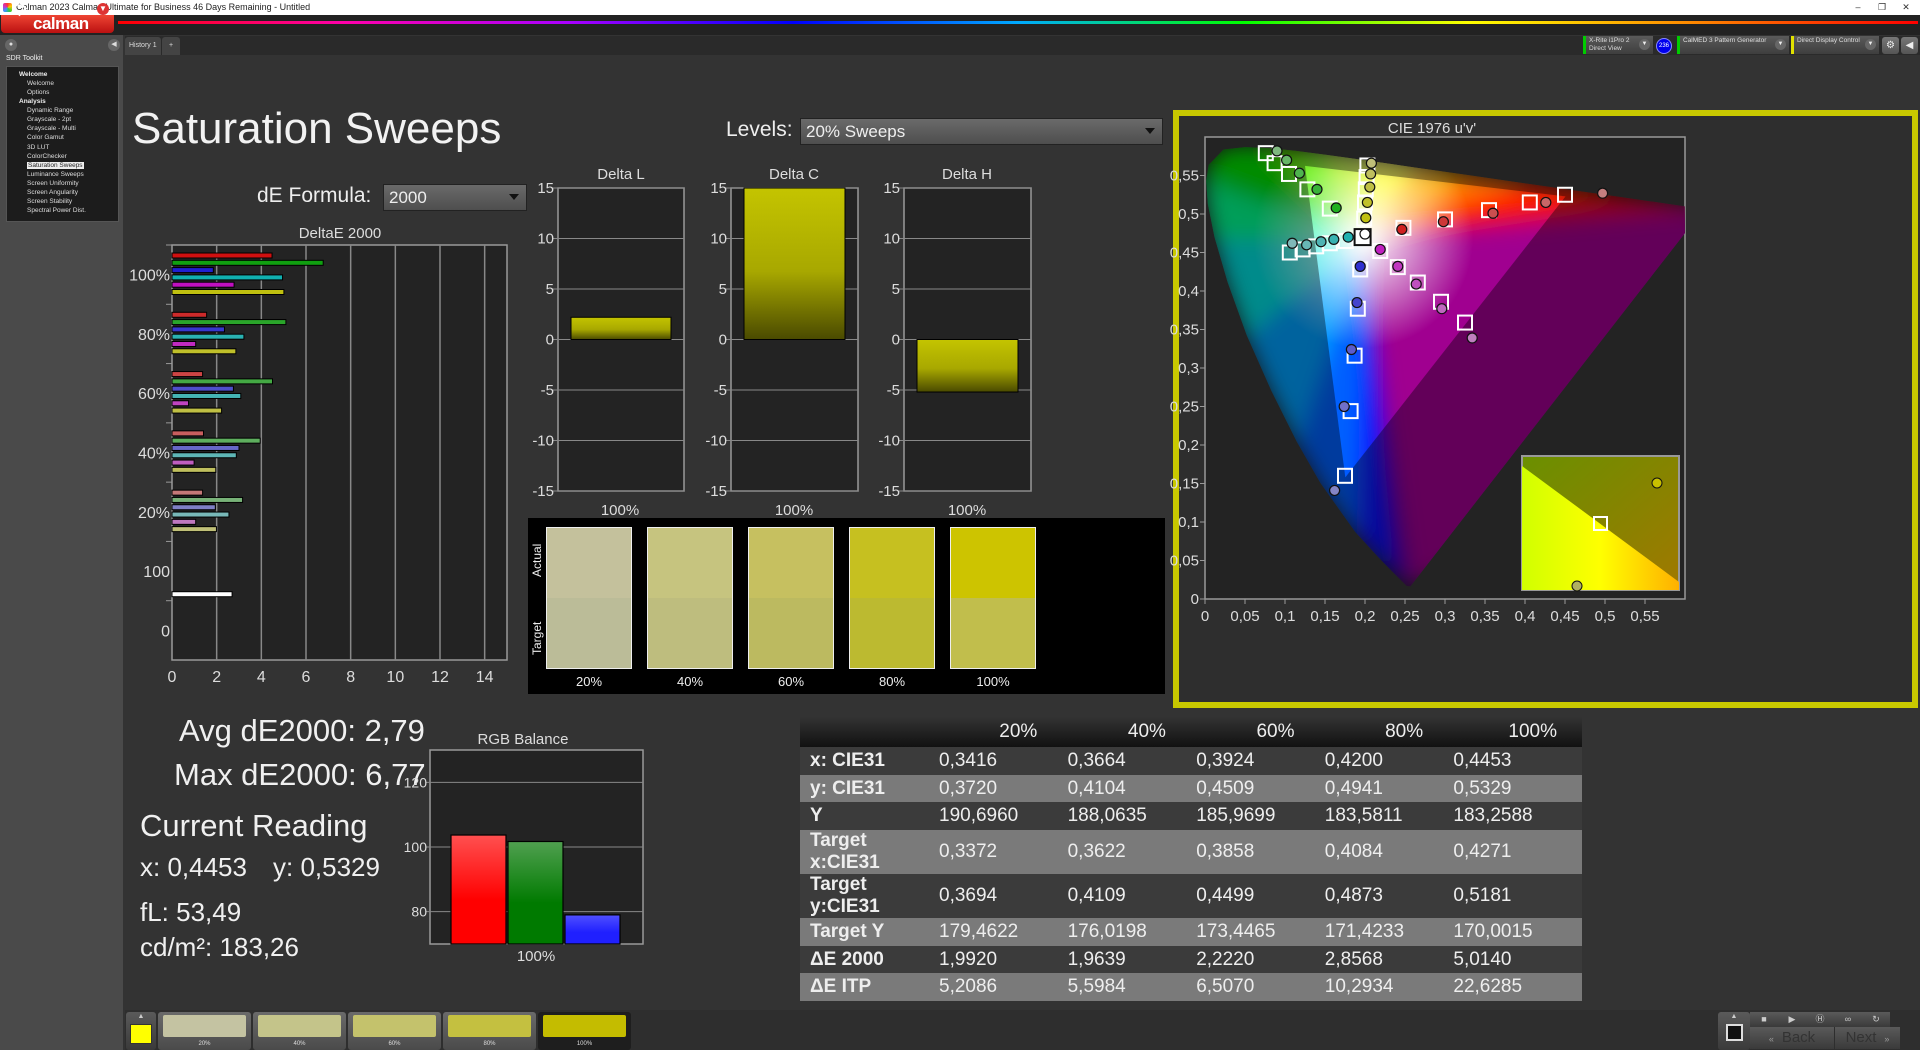 The image size is (1920, 1050). Describe the element at coordinates (489, 1031) in the screenshot. I see `pattern-thumbnail: 80%` at that location.